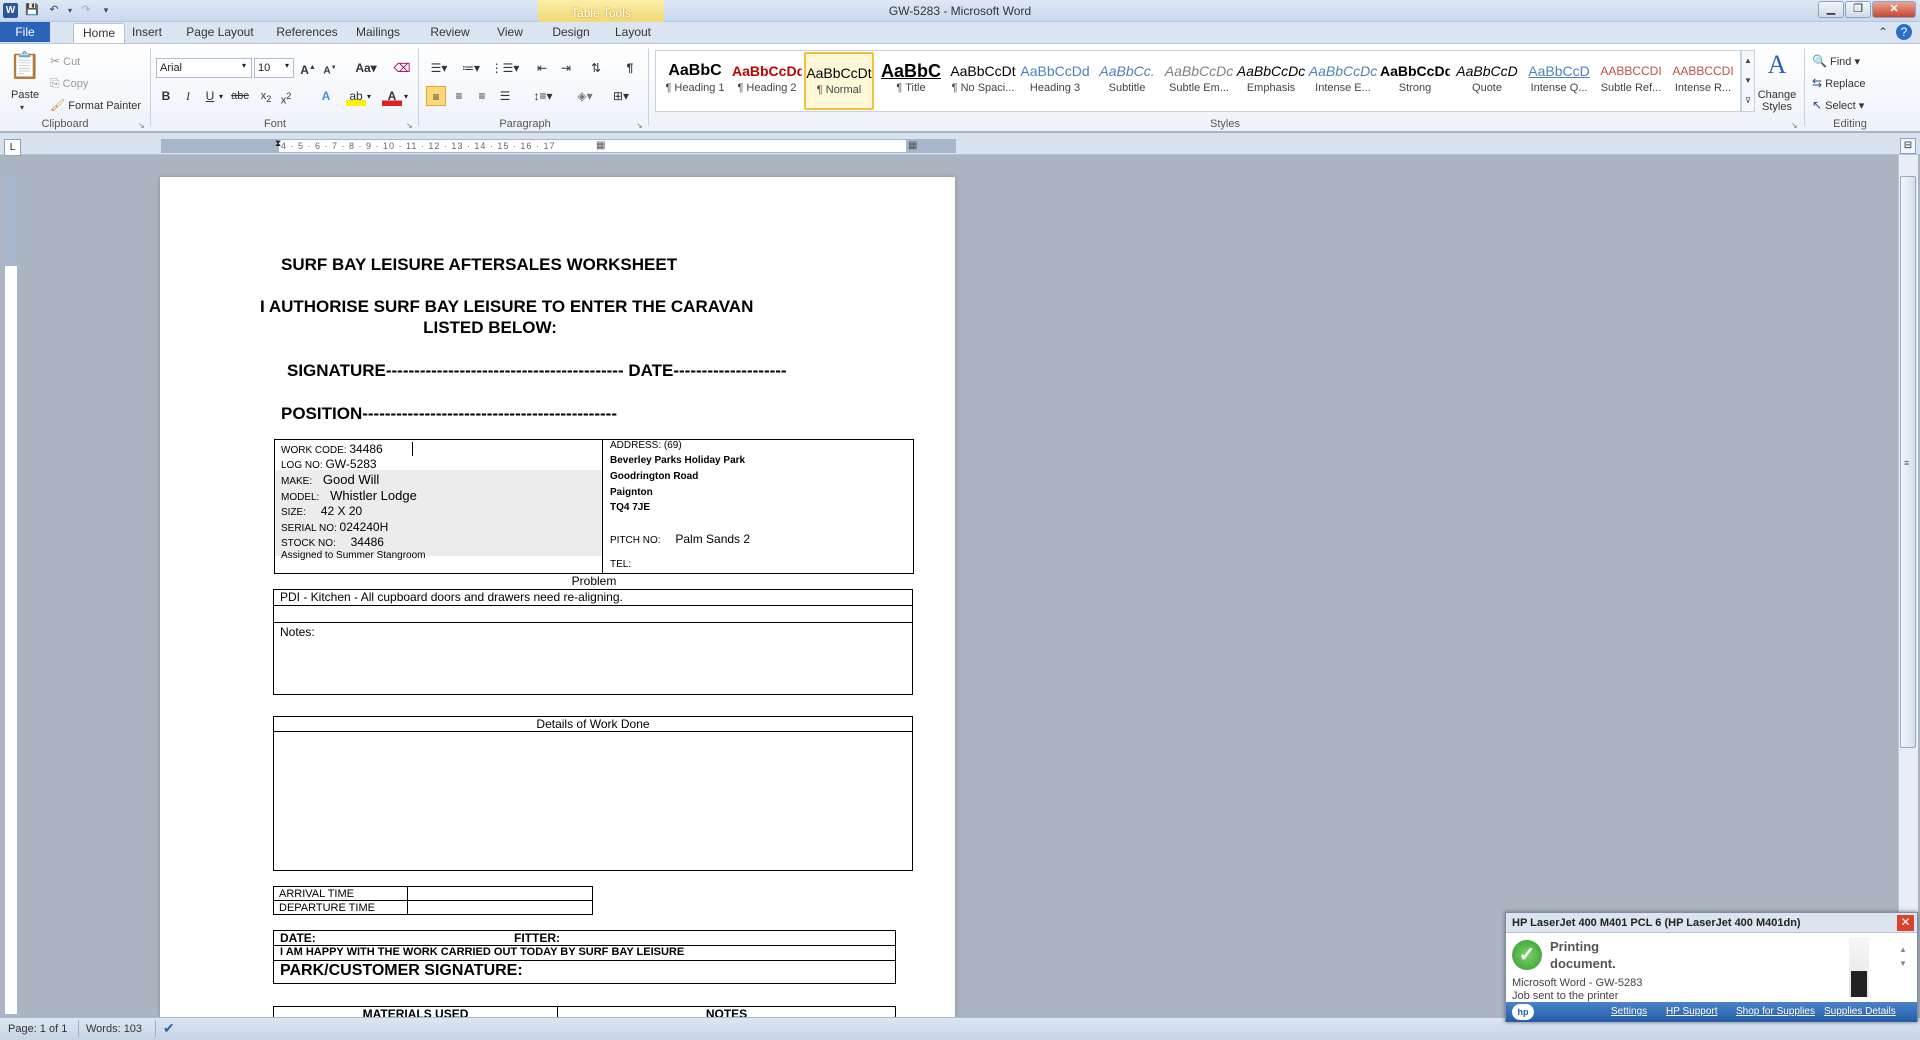 The height and width of the screenshot is (1040, 1920). Describe the element at coordinates (278, 143) in the screenshot. I see `indent-marker-icon: ⧗` at that location.